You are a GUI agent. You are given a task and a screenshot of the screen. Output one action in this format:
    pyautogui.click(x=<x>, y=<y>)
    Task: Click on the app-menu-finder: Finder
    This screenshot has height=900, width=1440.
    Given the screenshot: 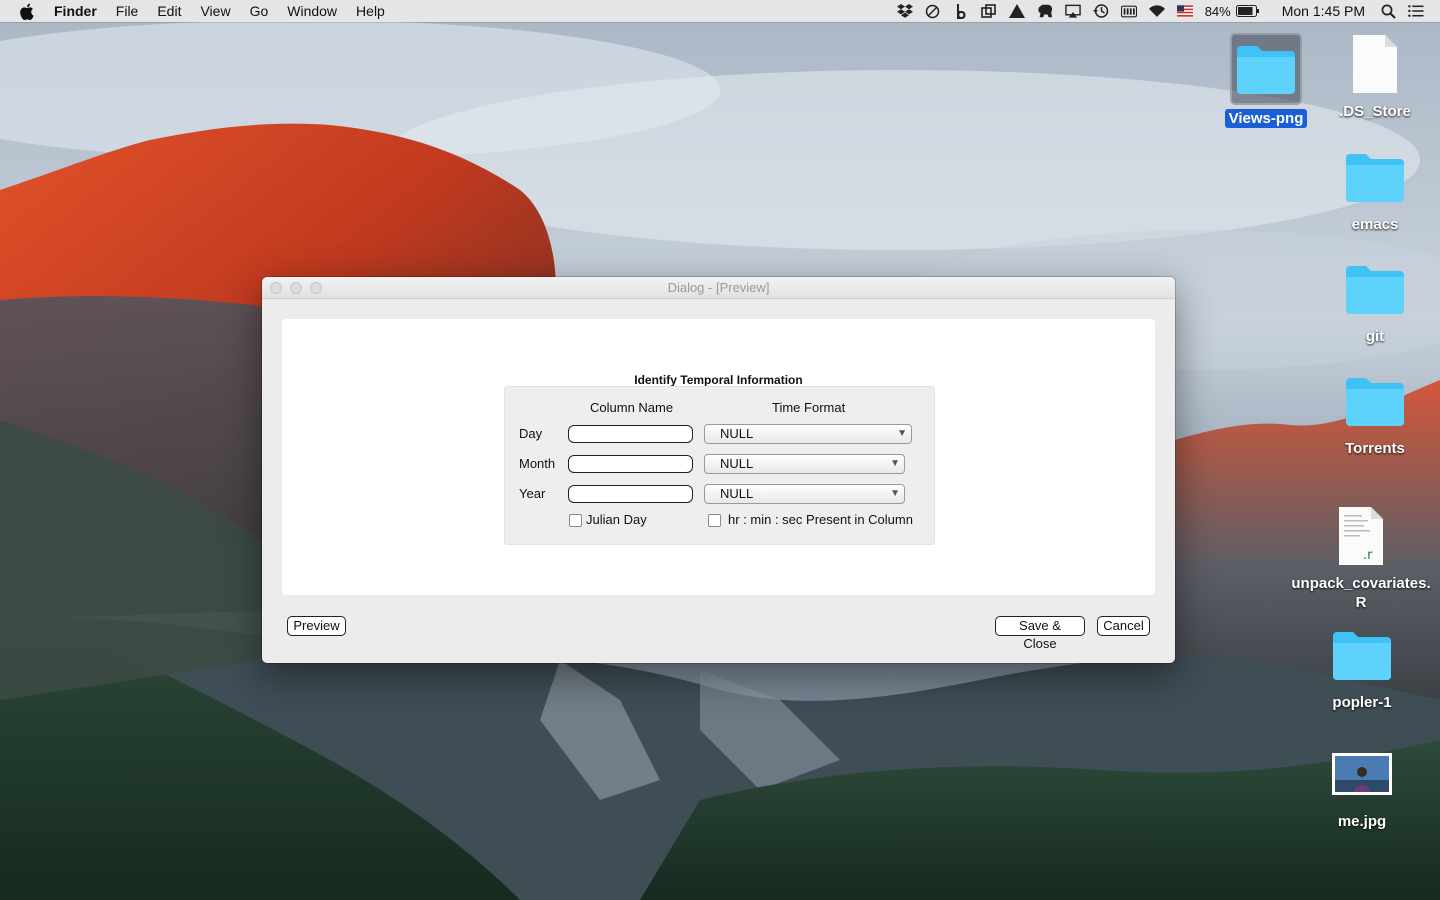 What is the action you would take?
    pyautogui.click(x=75, y=11)
    